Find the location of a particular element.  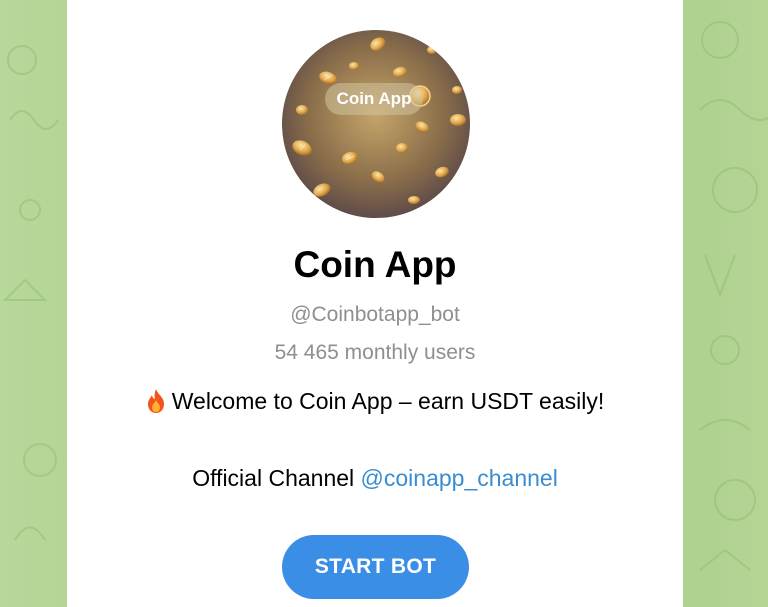

fire-icon is located at coordinates (156, 401).